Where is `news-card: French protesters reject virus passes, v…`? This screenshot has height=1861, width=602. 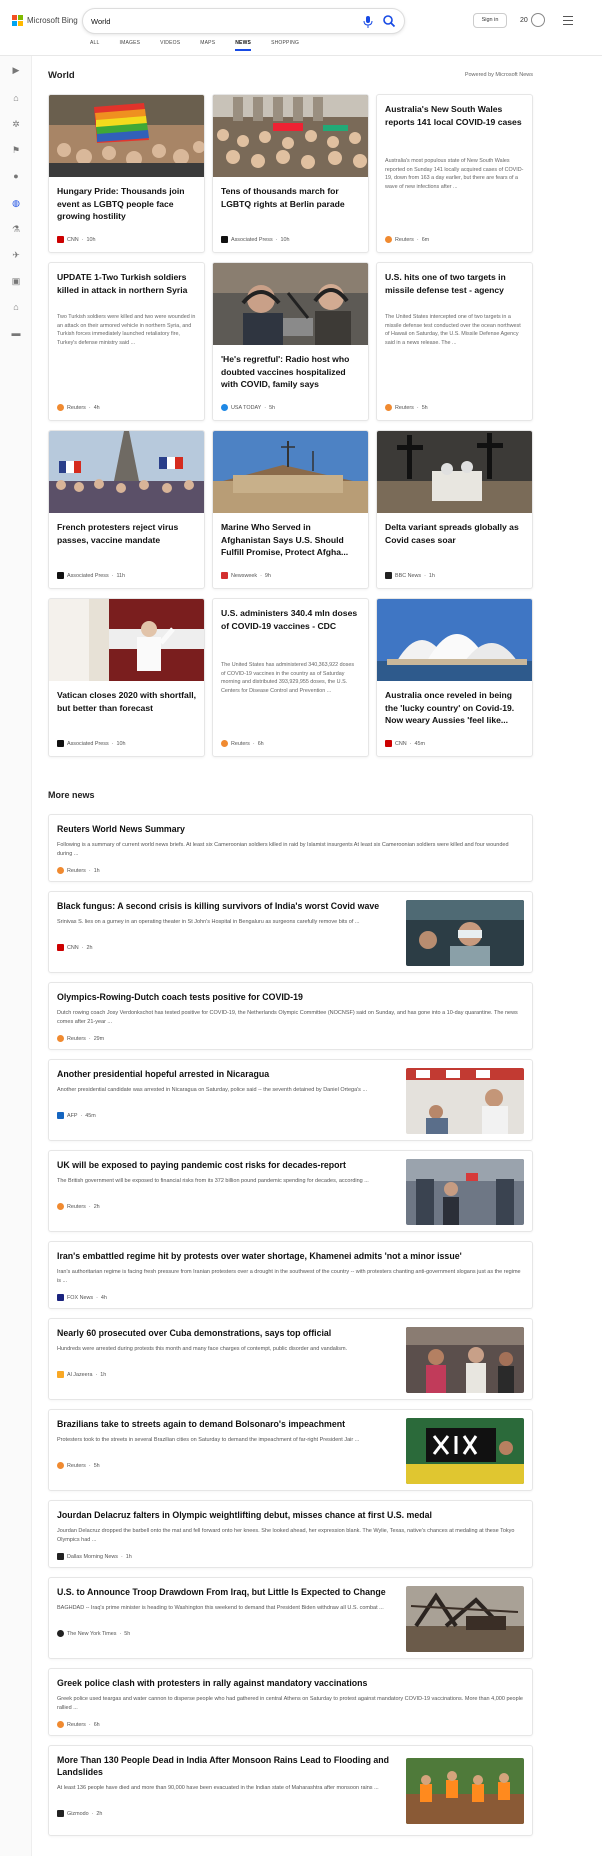
news-card: French protesters reject virus passes, v… is located at coordinates (126, 509).